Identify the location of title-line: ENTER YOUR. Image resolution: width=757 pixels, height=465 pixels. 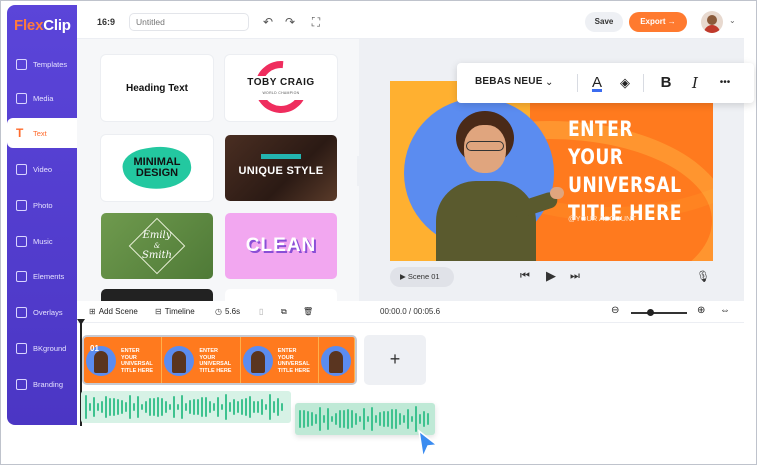
(600, 143).